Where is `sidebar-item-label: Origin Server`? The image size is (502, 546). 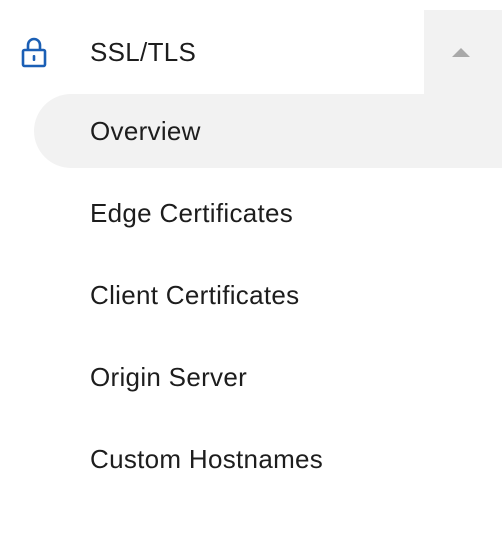
sidebar-item-label: Origin Server is located at coordinates (169, 377).